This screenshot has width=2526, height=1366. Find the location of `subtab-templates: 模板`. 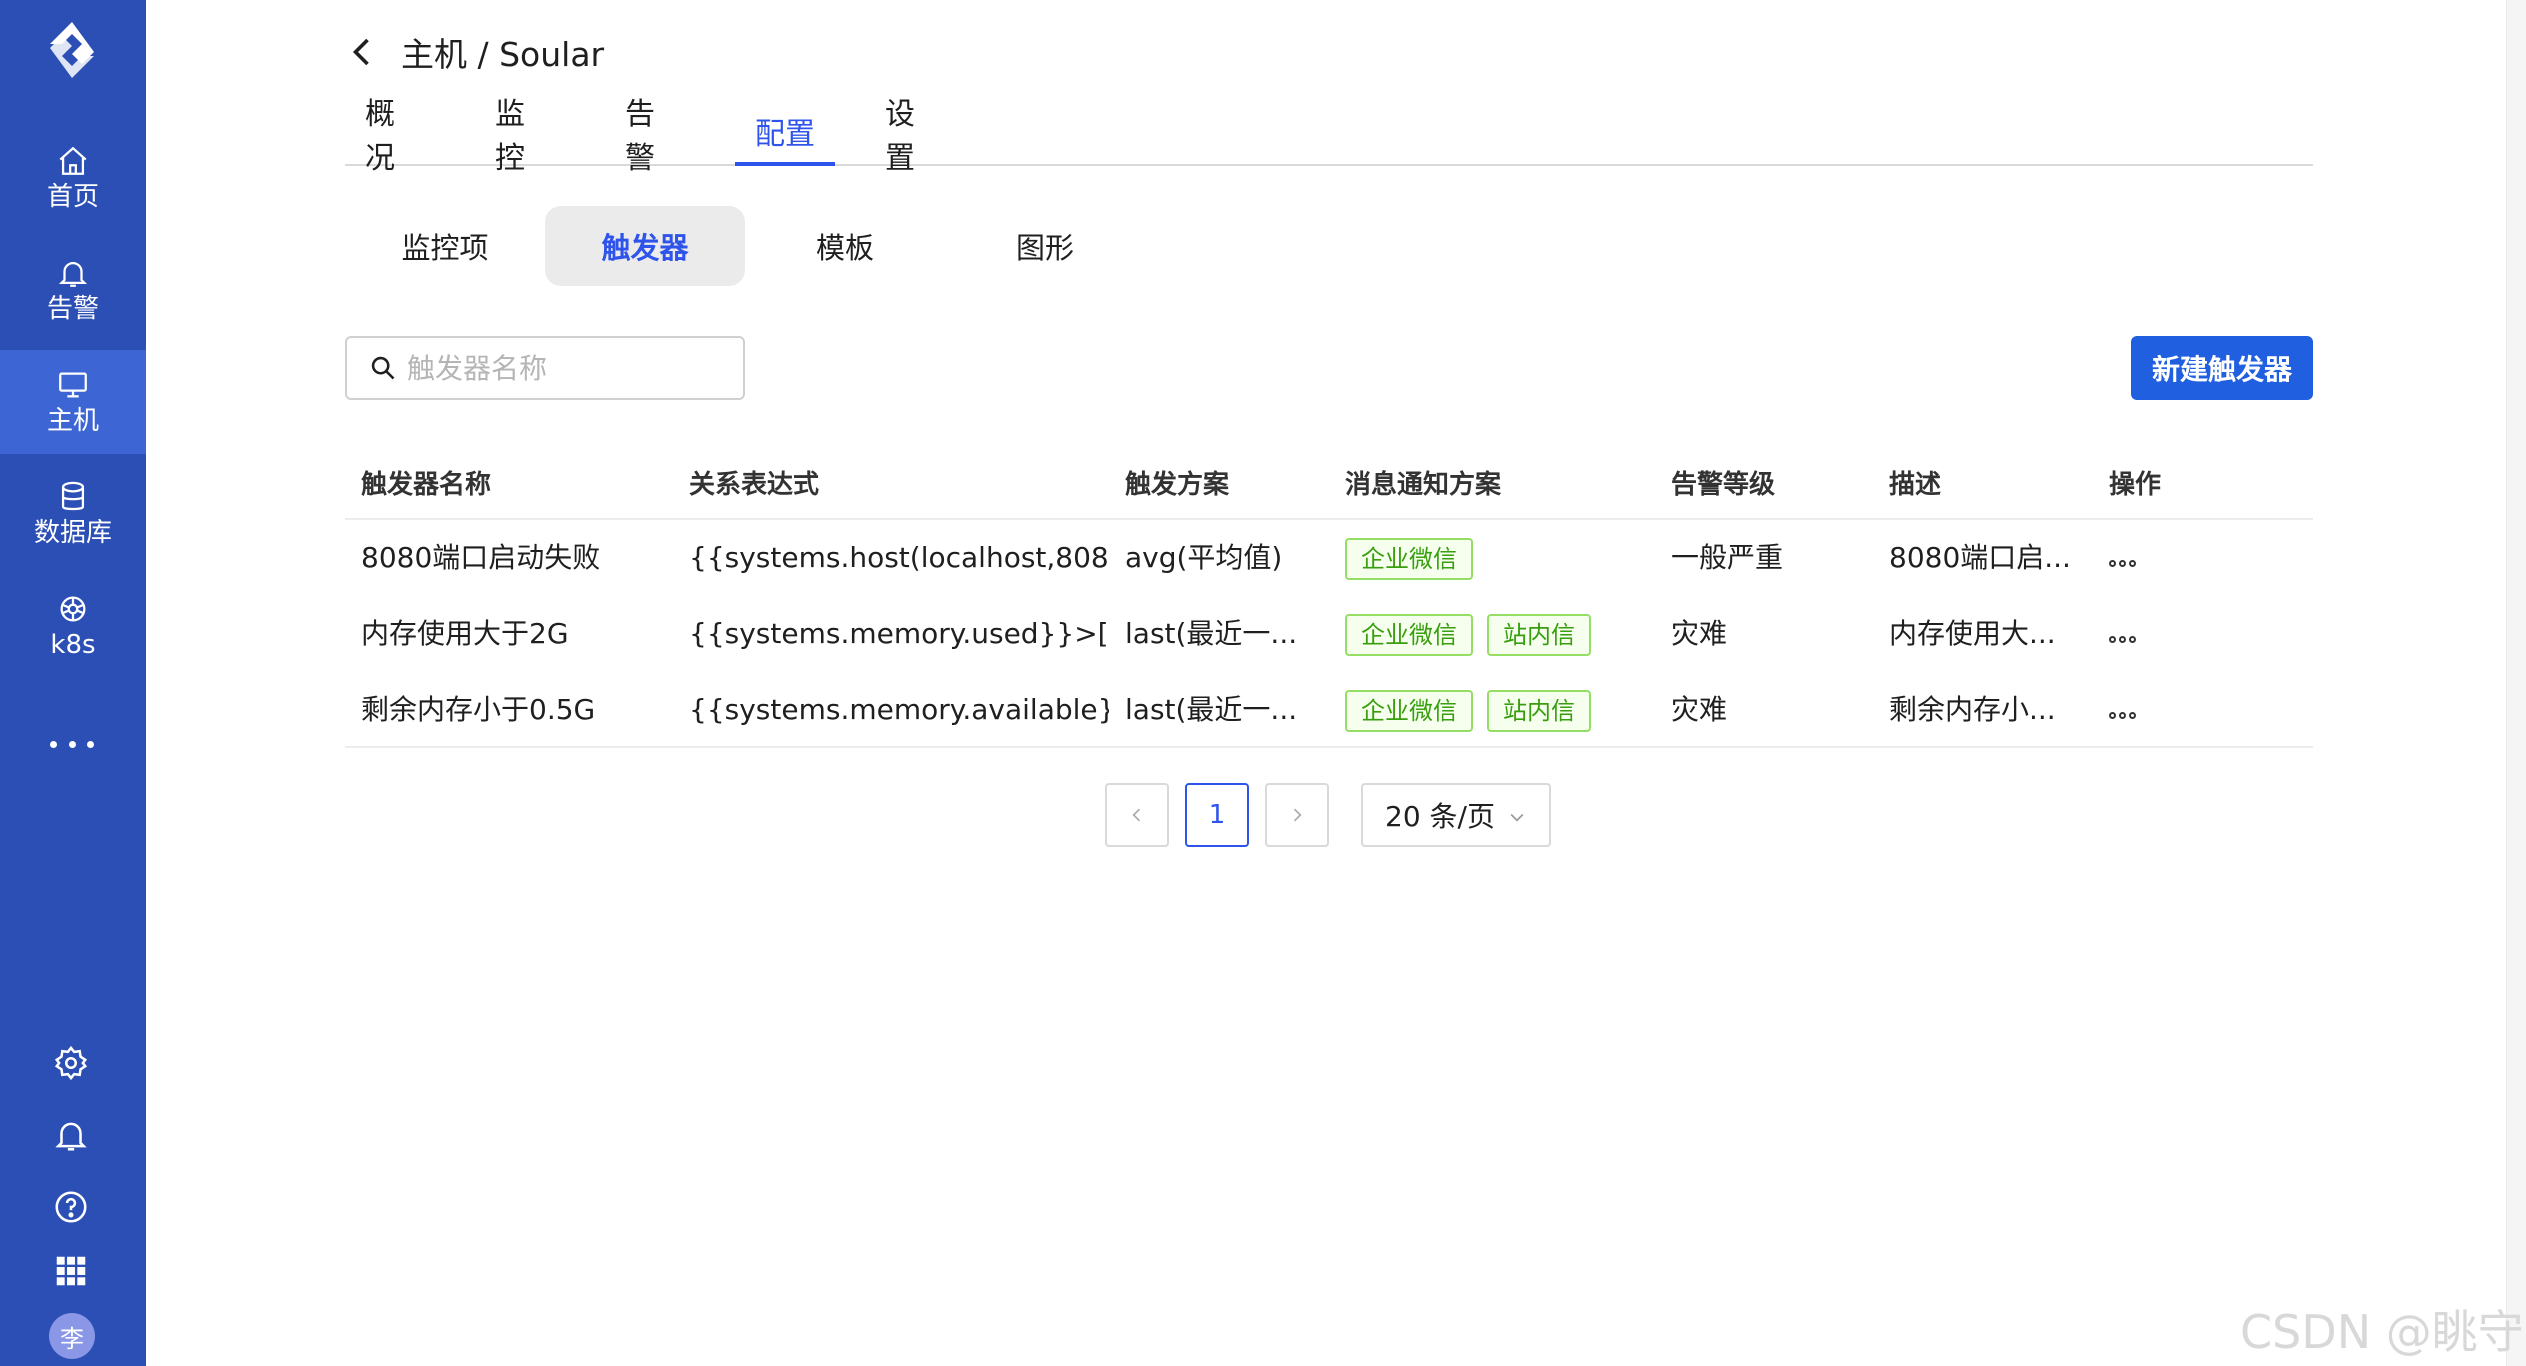

subtab-templates: 模板 is located at coordinates (845, 246).